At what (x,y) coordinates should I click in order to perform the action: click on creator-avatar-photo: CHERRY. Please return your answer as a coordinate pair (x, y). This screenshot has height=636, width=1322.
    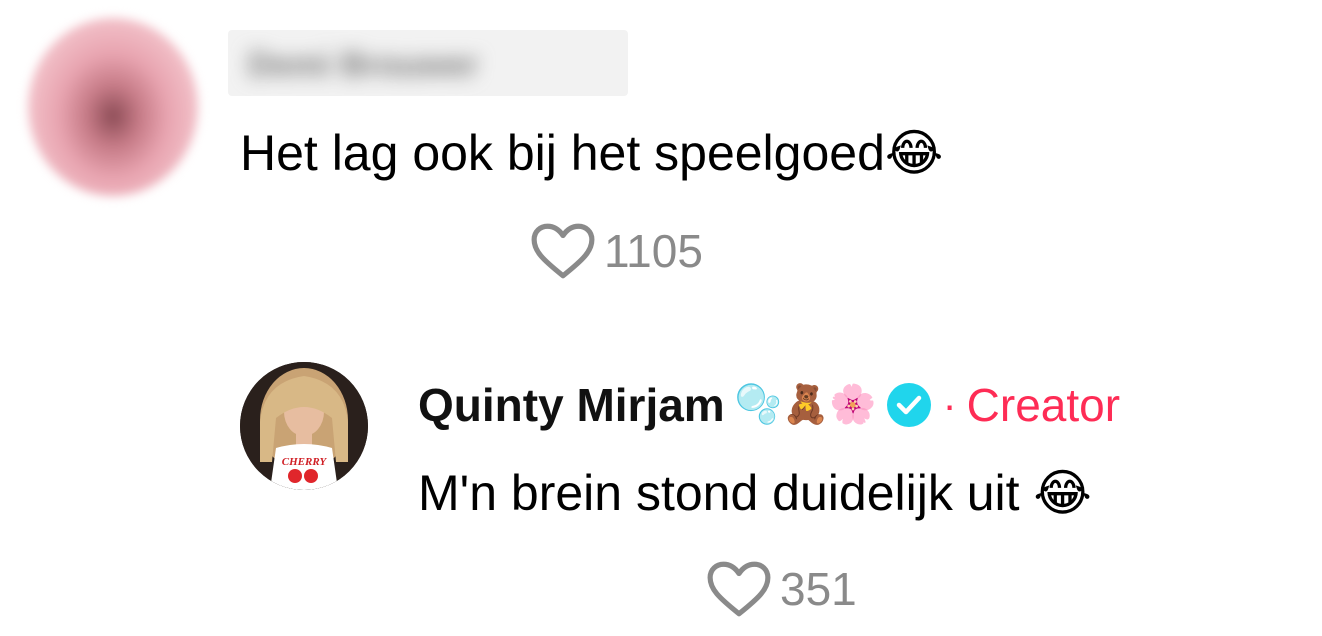
    Looking at the image, I should click on (304, 426).